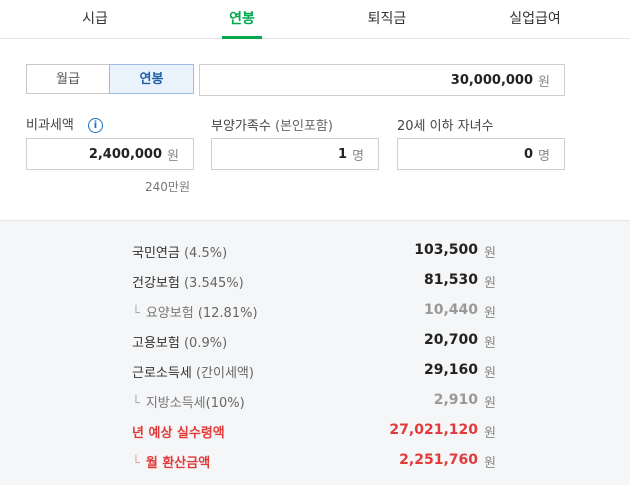  What do you see at coordinates (303, 126) in the screenshot?
I see `dependents-label-sub: (본인포함)` at bounding box center [303, 126].